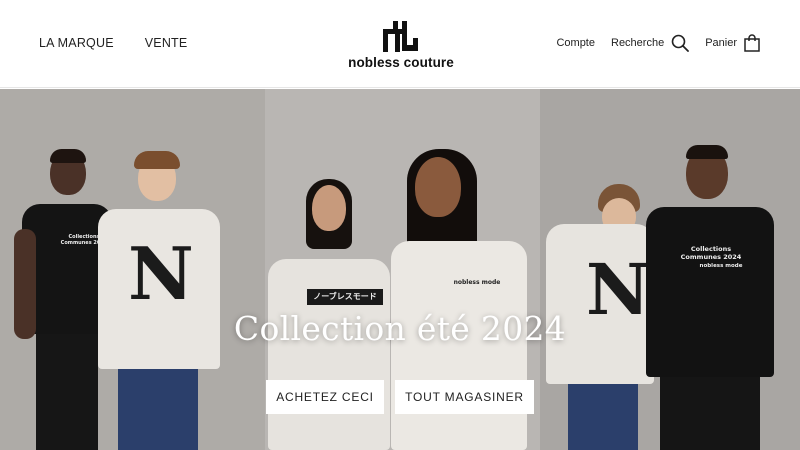 The image size is (800, 450). I want to click on shirt-print-text: Collections Communes 2024, so click(711, 253).